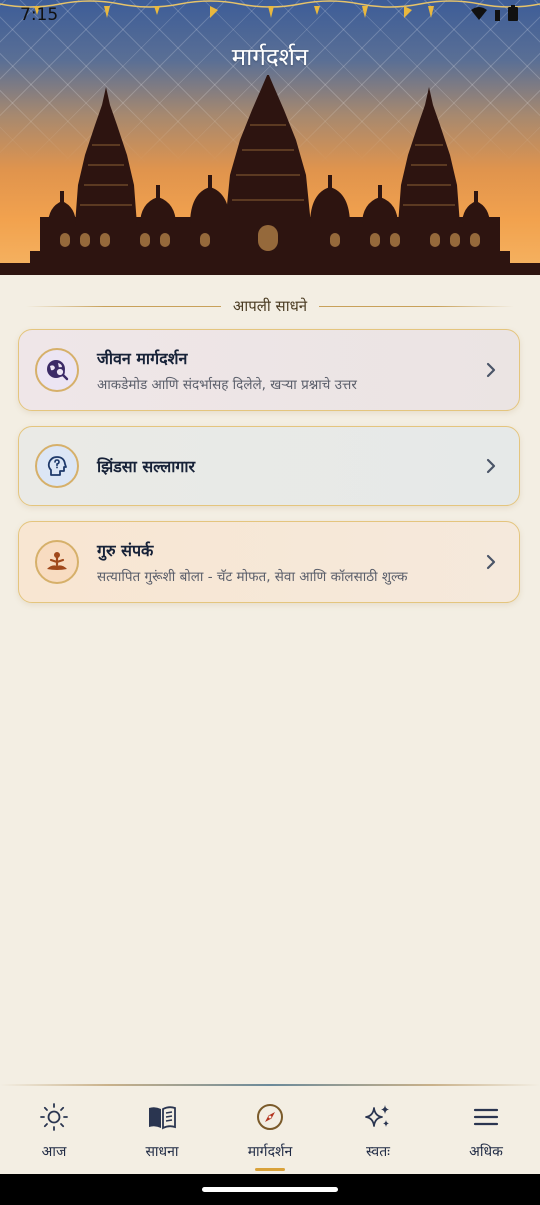 The image size is (540, 1205). Describe the element at coordinates (54, 1152) in the screenshot. I see `nav-label: आज` at that location.